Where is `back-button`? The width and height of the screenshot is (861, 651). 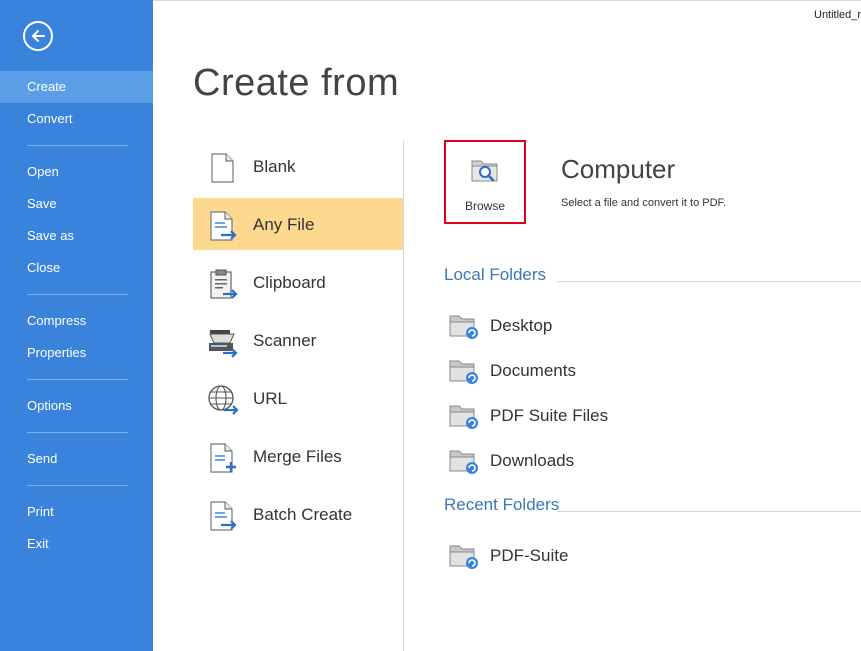
back-button is located at coordinates (38, 36).